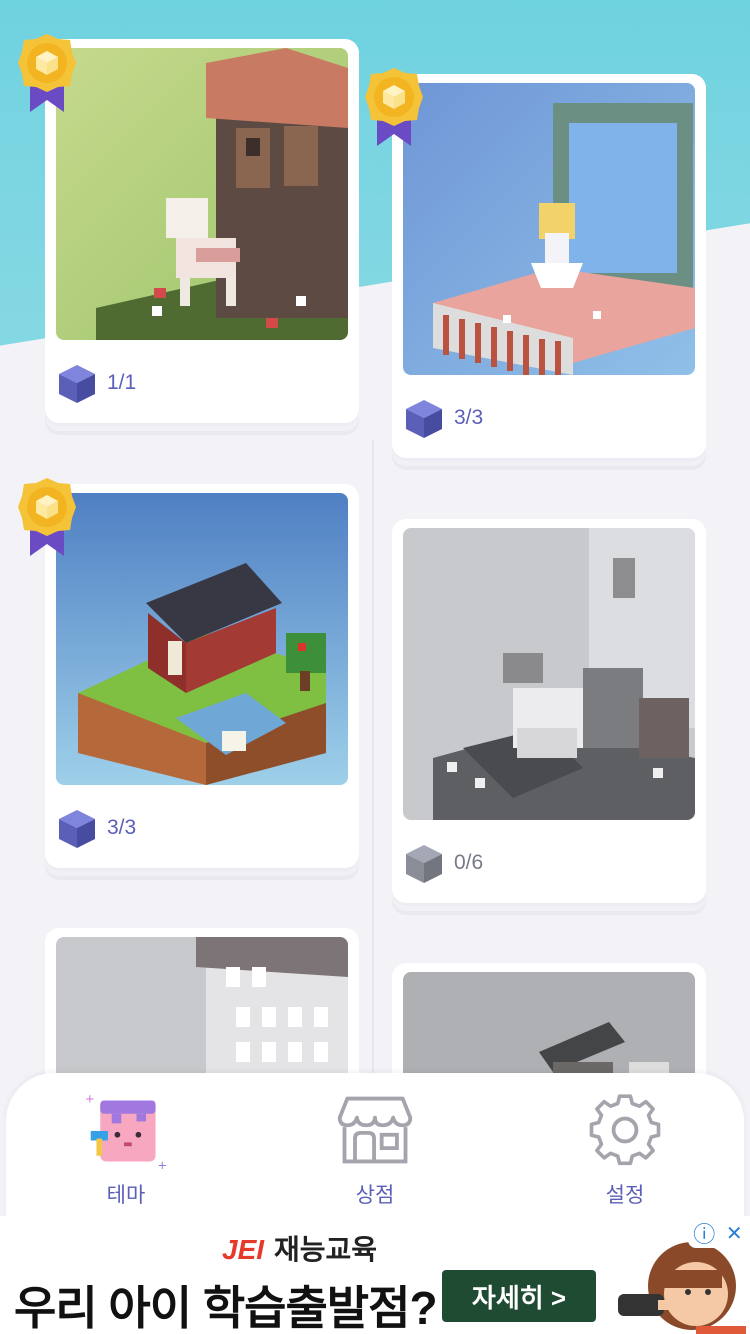 Image resolution: width=750 pixels, height=1334 pixels. What do you see at coordinates (126, 1195) in the screenshot?
I see `nav-tab-theme-label: 테마` at bounding box center [126, 1195].